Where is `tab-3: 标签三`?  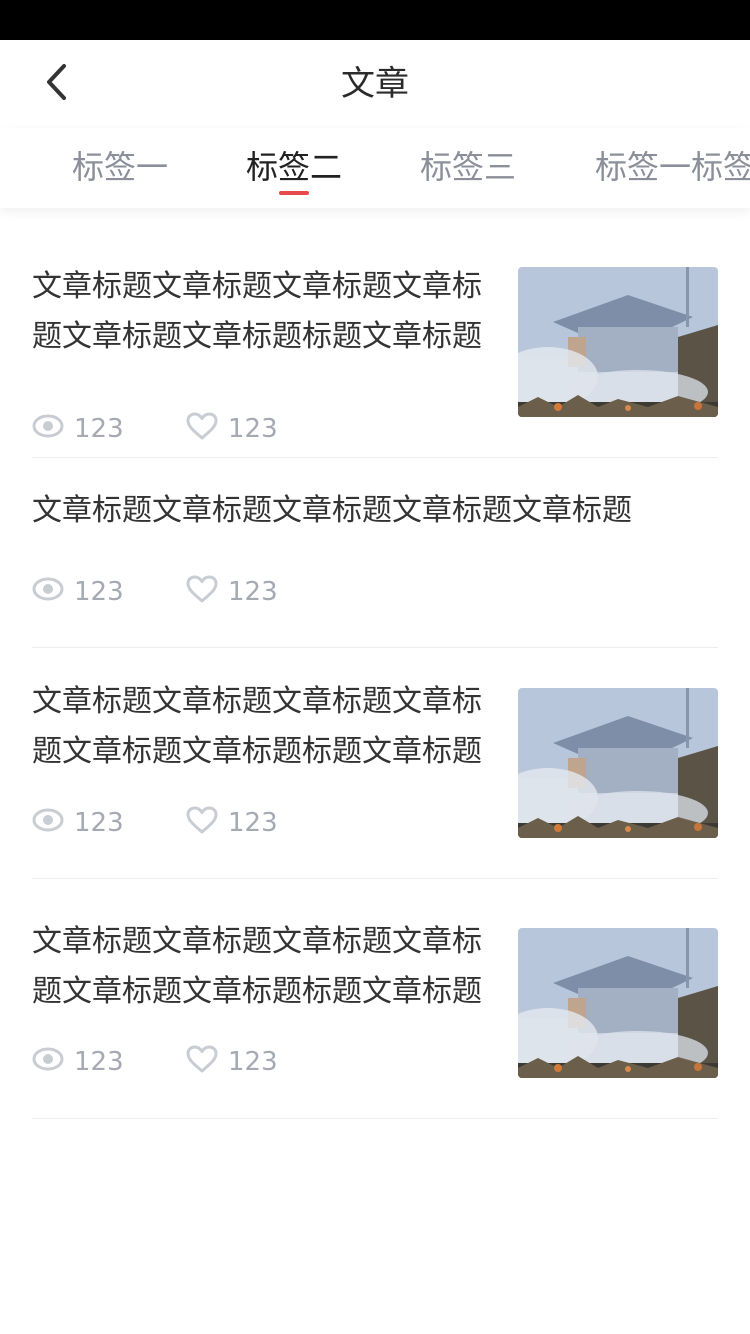
tab-3: 标签三 is located at coordinates (468, 168).